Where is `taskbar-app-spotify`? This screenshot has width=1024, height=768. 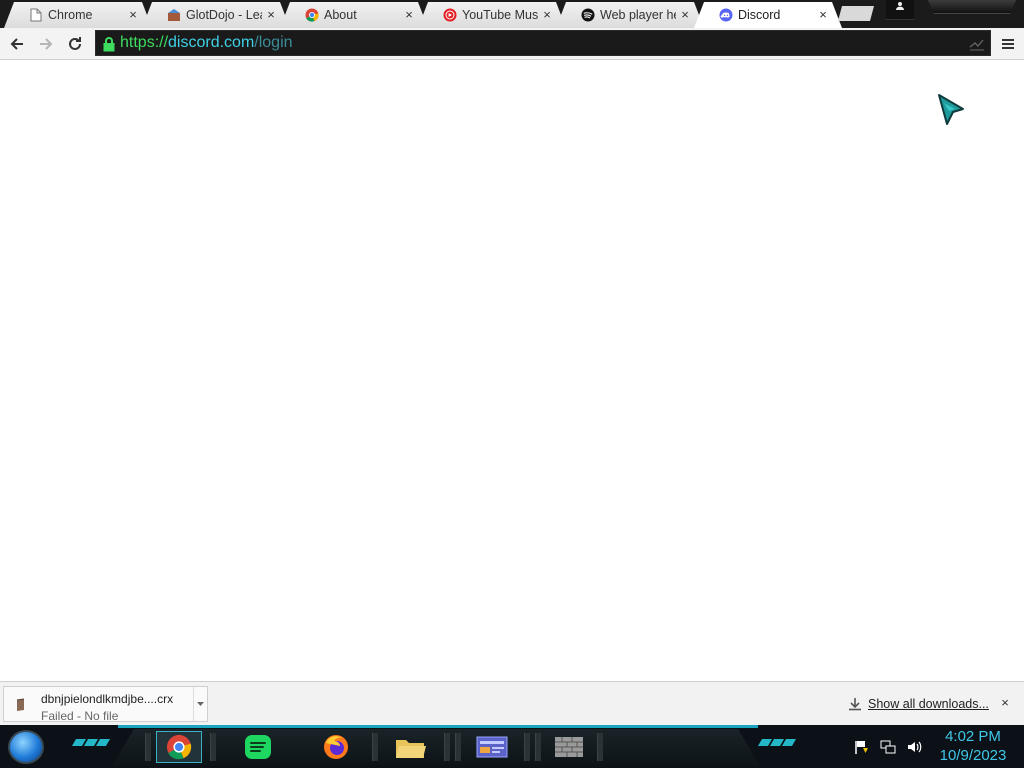
taskbar-app-spotify is located at coordinates (258, 747).